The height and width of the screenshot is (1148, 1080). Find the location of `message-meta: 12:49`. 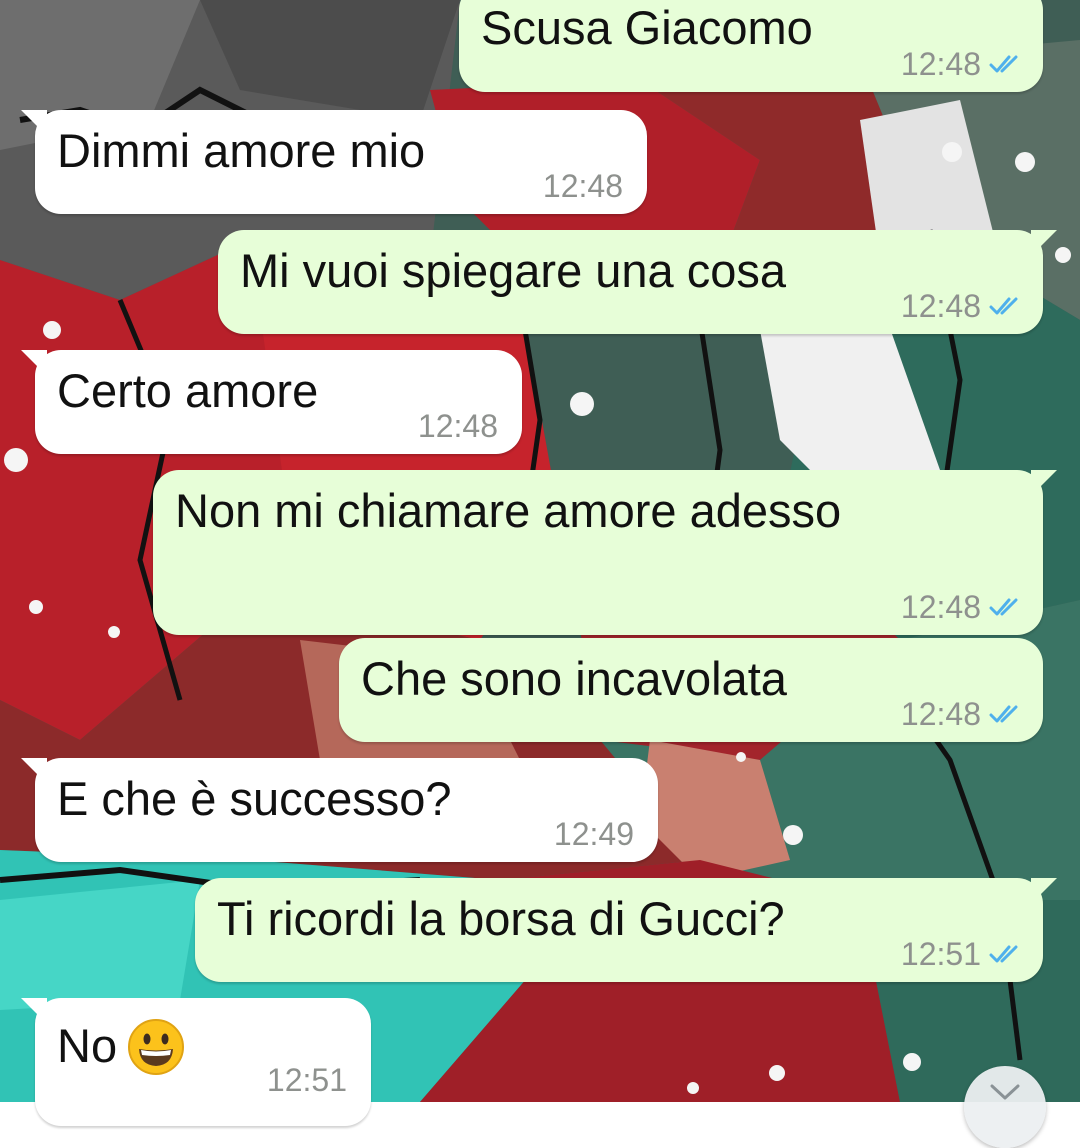

message-meta: 12:49 is located at coordinates (594, 834).